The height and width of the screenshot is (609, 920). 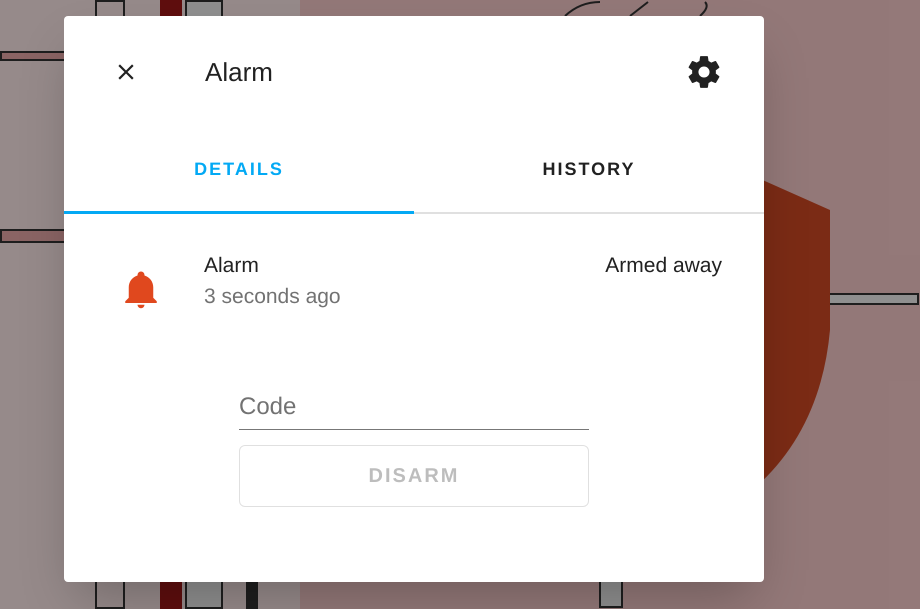 What do you see at coordinates (273, 297) in the screenshot?
I see `last-changed-text: 3 seconds ago` at bounding box center [273, 297].